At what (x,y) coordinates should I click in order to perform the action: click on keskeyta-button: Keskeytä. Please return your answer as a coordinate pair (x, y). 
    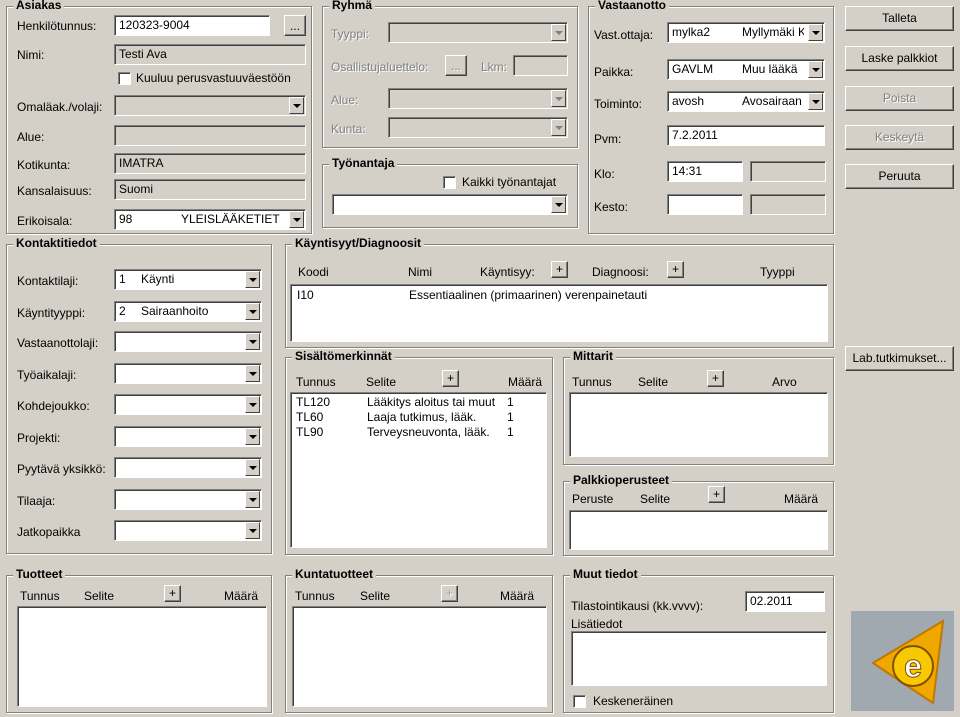
    Looking at the image, I should click on (899, 137).